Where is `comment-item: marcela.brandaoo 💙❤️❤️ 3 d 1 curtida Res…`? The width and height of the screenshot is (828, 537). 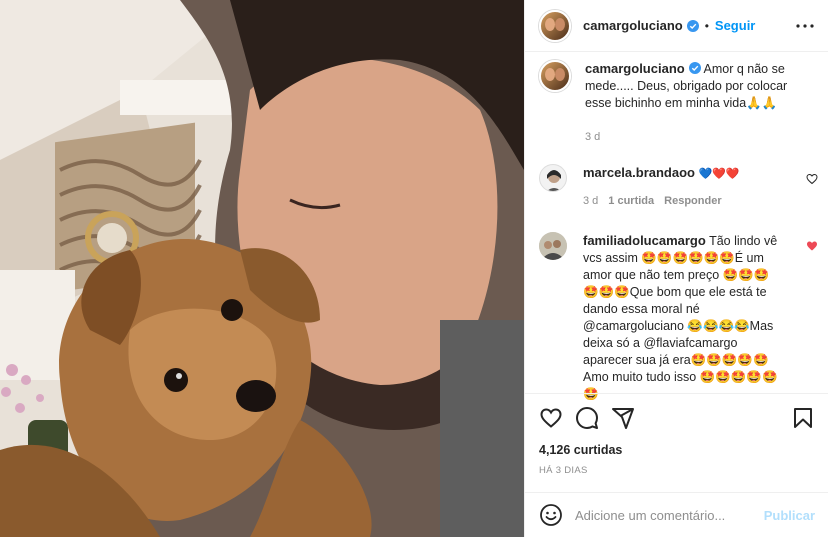
comment-item: marcela.brandaoo 💙❤️❤️ 3 d 1 curtida Res… is located at coordinates (681, 187).